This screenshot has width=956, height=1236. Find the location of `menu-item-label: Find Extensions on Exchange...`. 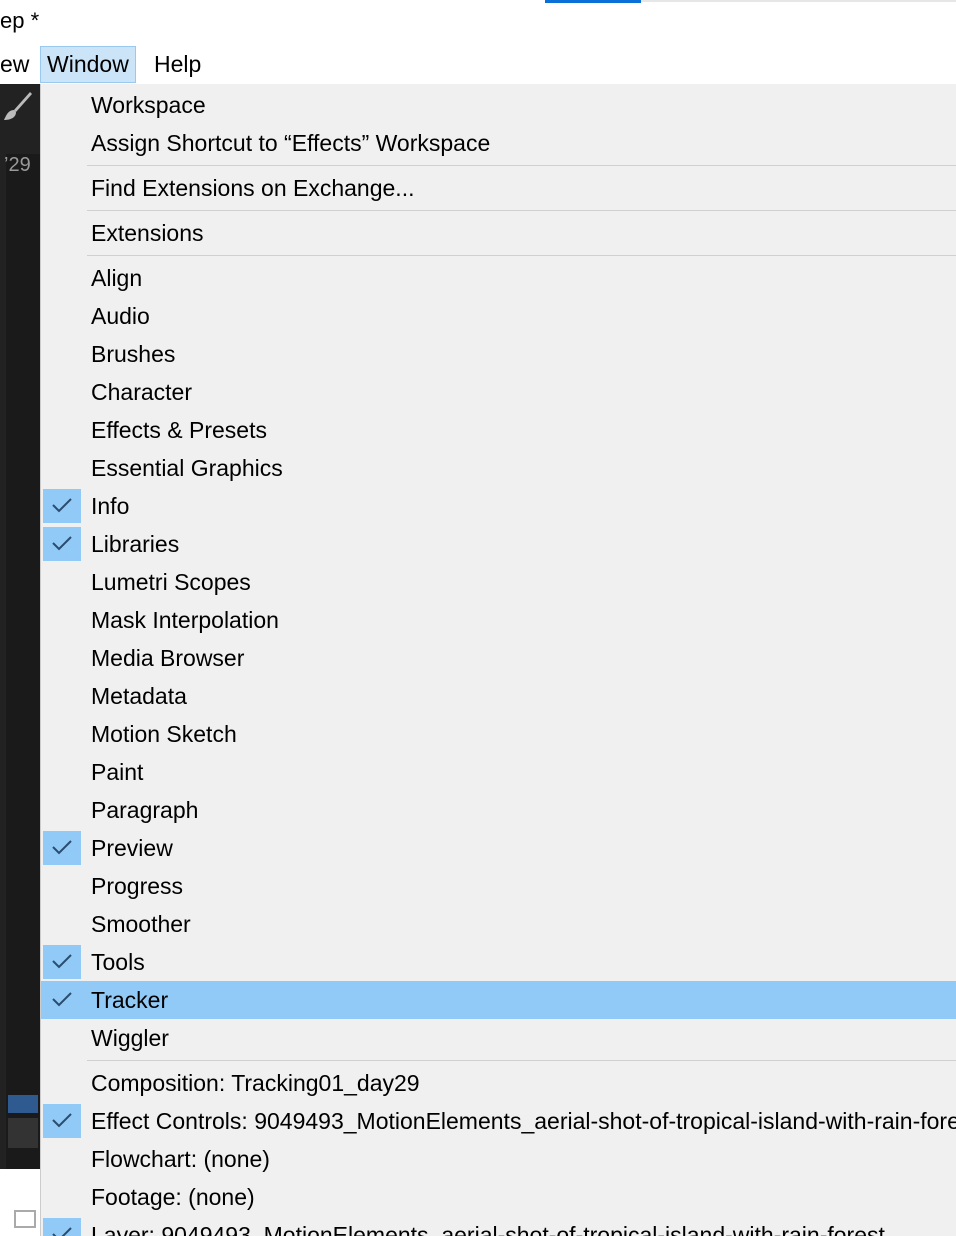

menu-item-label: Find Extensions on Exchange... is located at coordinates (253, 188).